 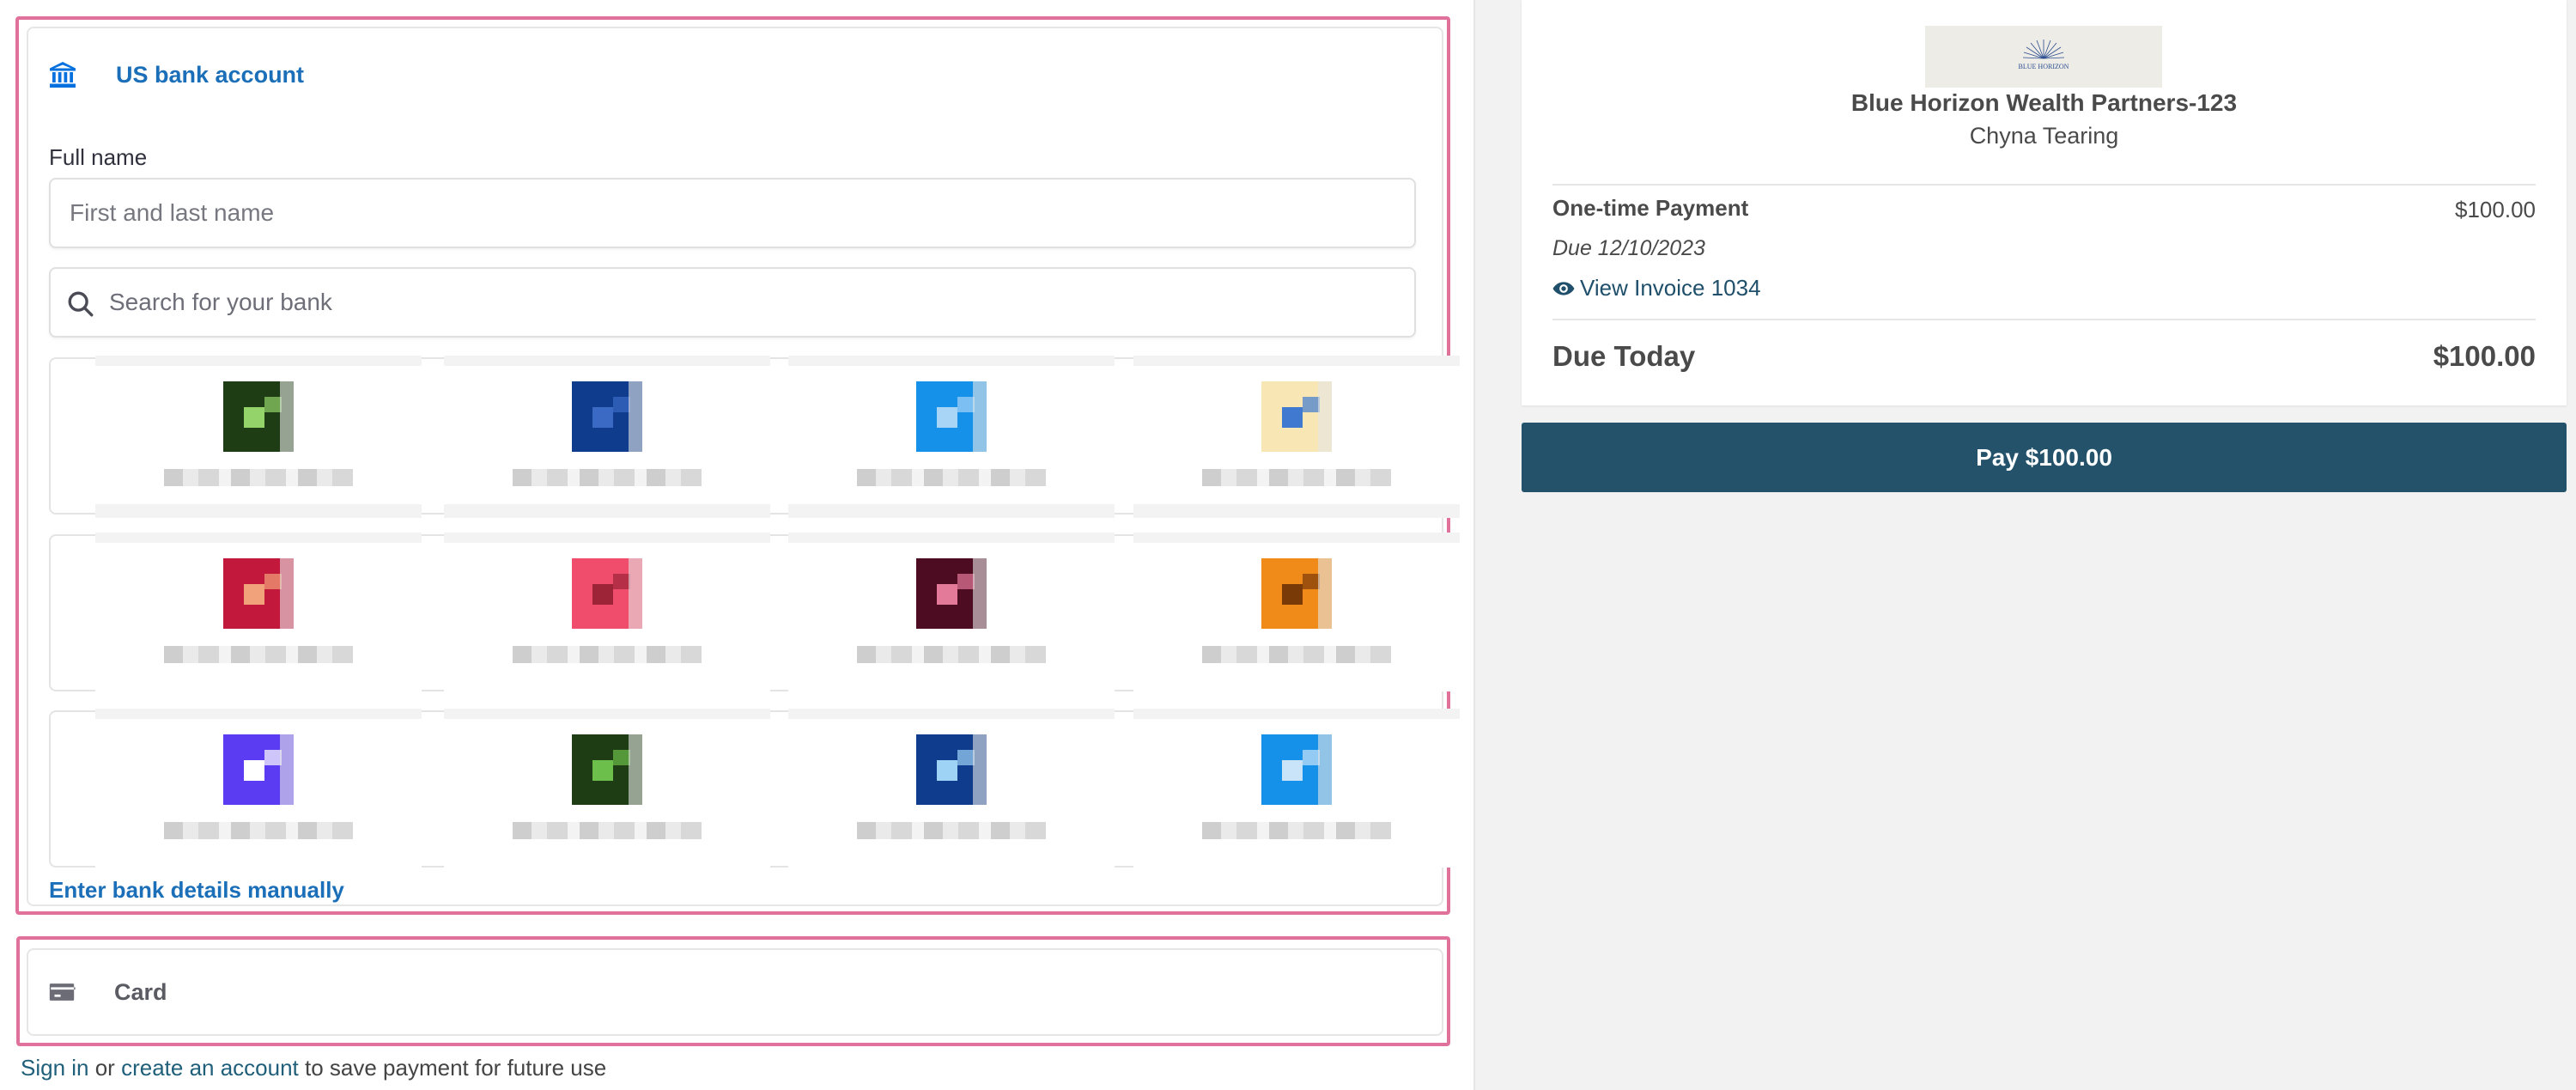 I want to click on bank-search-field, so click(x=733, y=302).